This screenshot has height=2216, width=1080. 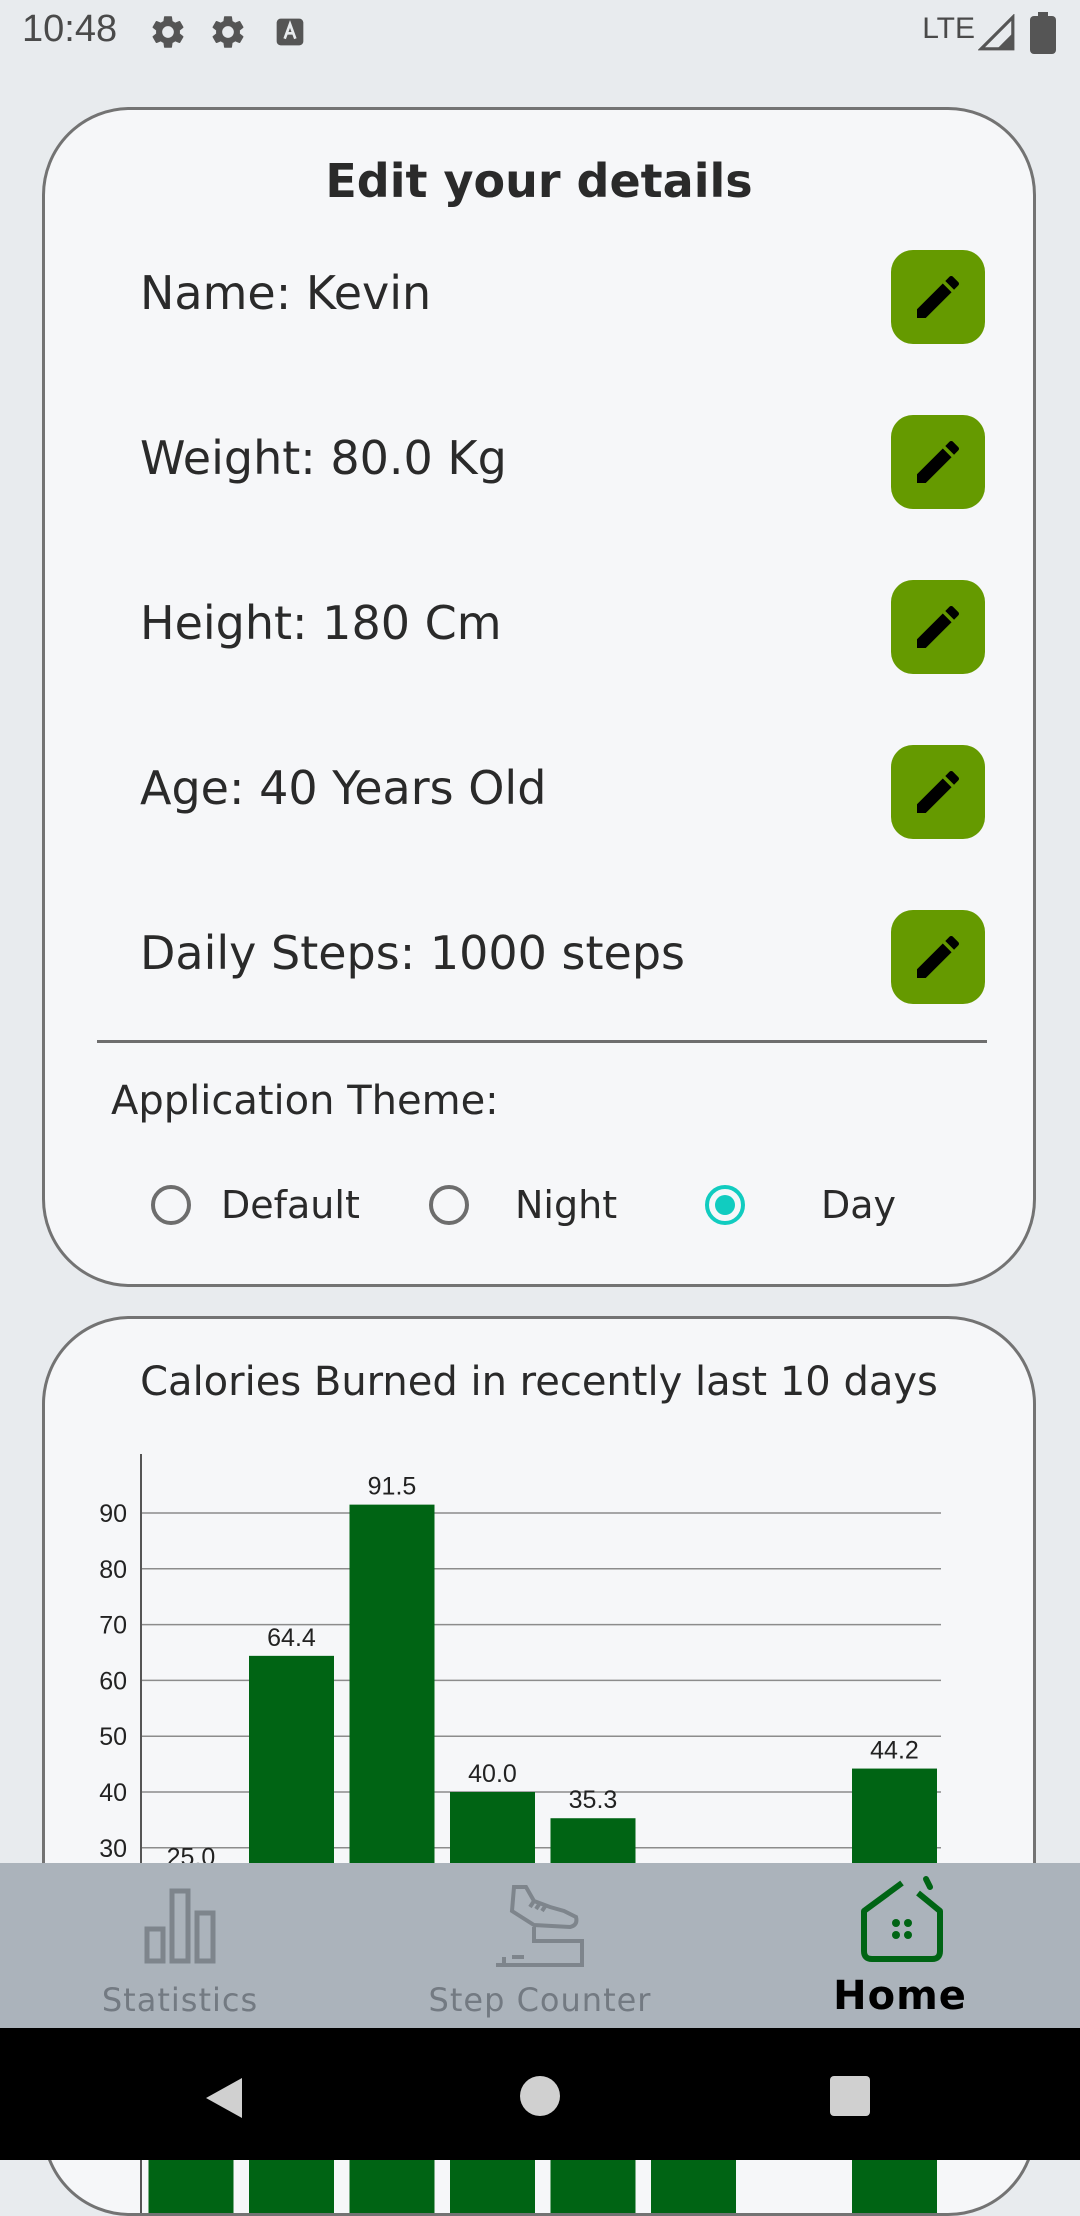 I want to click on home-circle-icon, so click(x=540, y=2096).